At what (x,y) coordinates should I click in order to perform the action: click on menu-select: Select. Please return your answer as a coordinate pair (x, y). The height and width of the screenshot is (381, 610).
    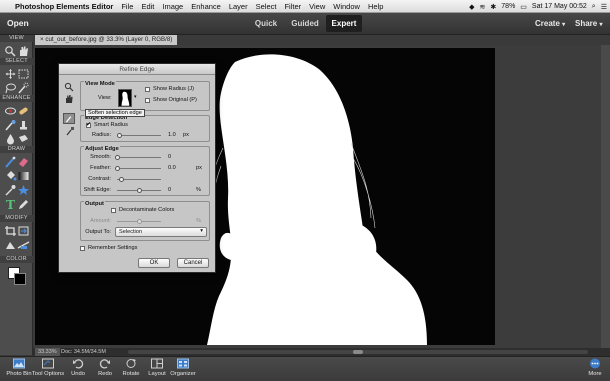
    Looking at the image, I should click on (266, 6).